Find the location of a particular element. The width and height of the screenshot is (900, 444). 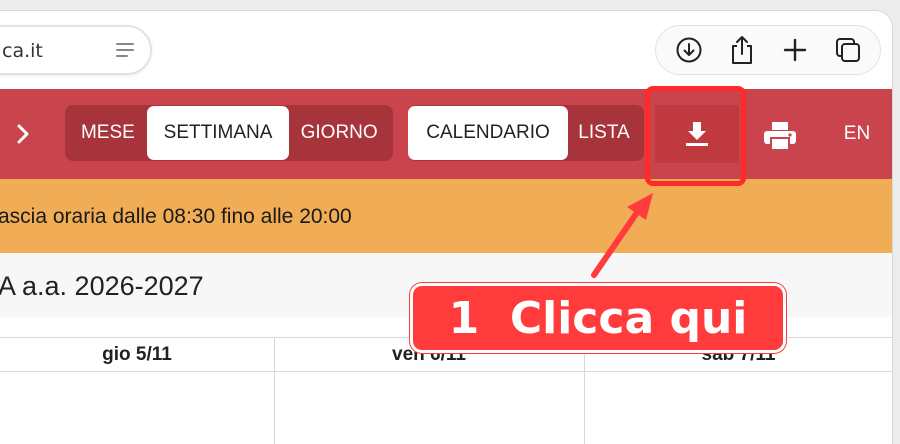

display-calendar-button: CALENDARIO is located at coordinates (488, 133).